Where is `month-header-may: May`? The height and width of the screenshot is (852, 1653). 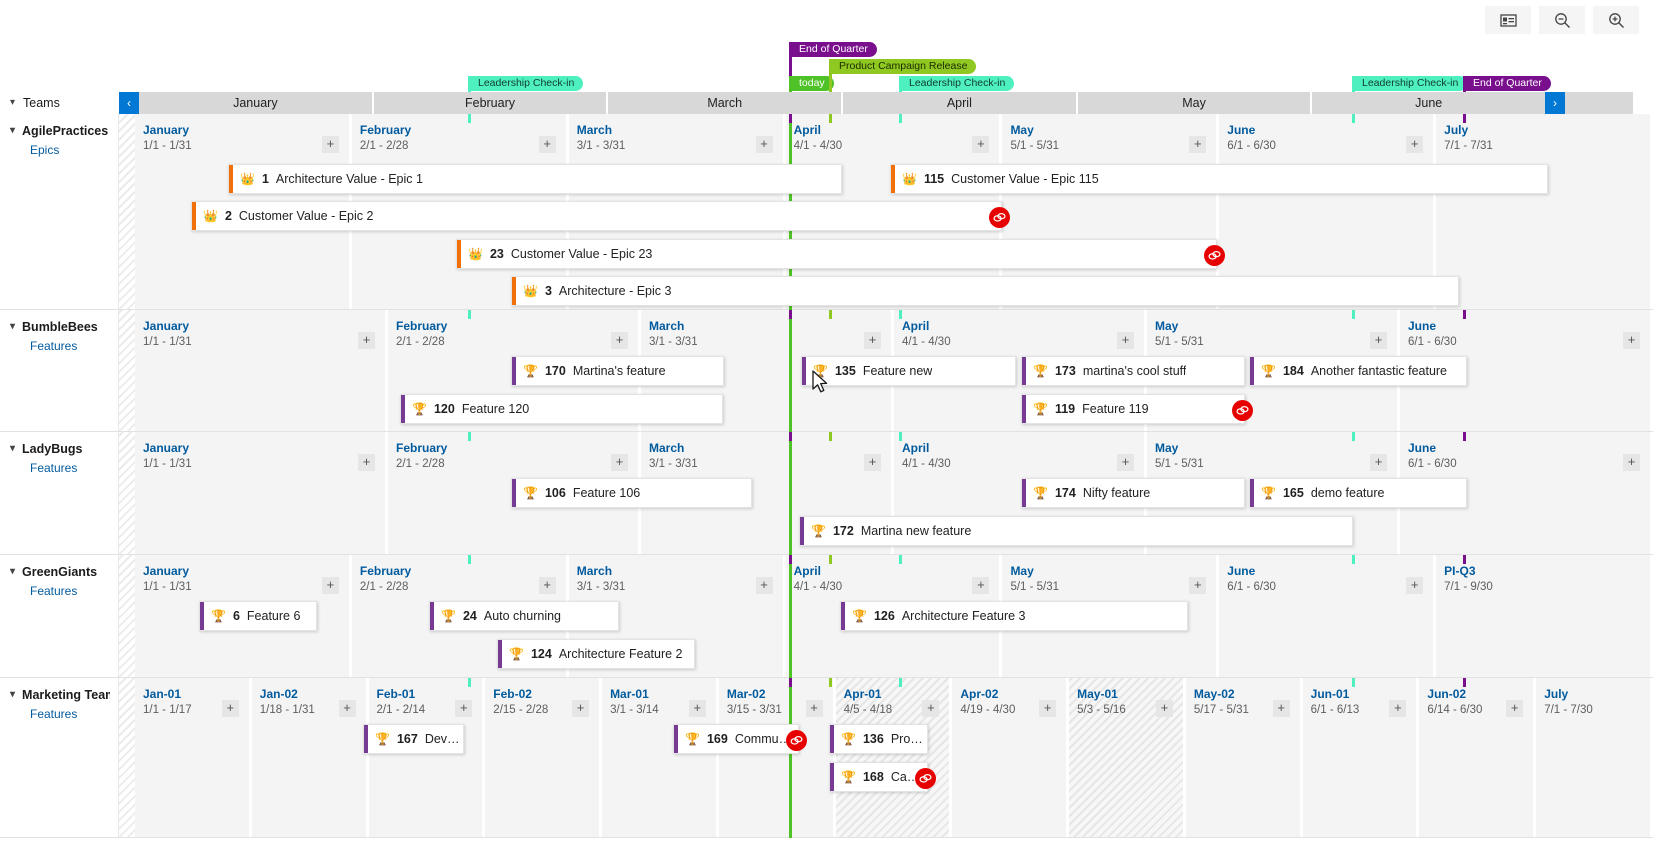 month-header-may: May is located at coordinates (1195, 103).